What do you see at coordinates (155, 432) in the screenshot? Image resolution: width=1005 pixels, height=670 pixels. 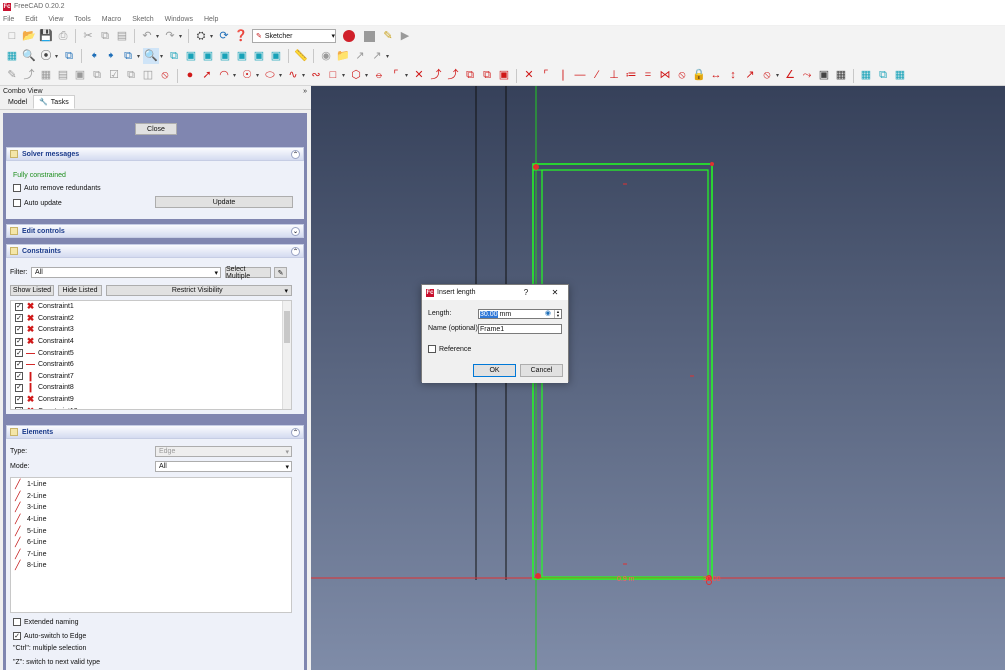 I see `elements-header: Elements ⌃` at bounding box center [155, 432].